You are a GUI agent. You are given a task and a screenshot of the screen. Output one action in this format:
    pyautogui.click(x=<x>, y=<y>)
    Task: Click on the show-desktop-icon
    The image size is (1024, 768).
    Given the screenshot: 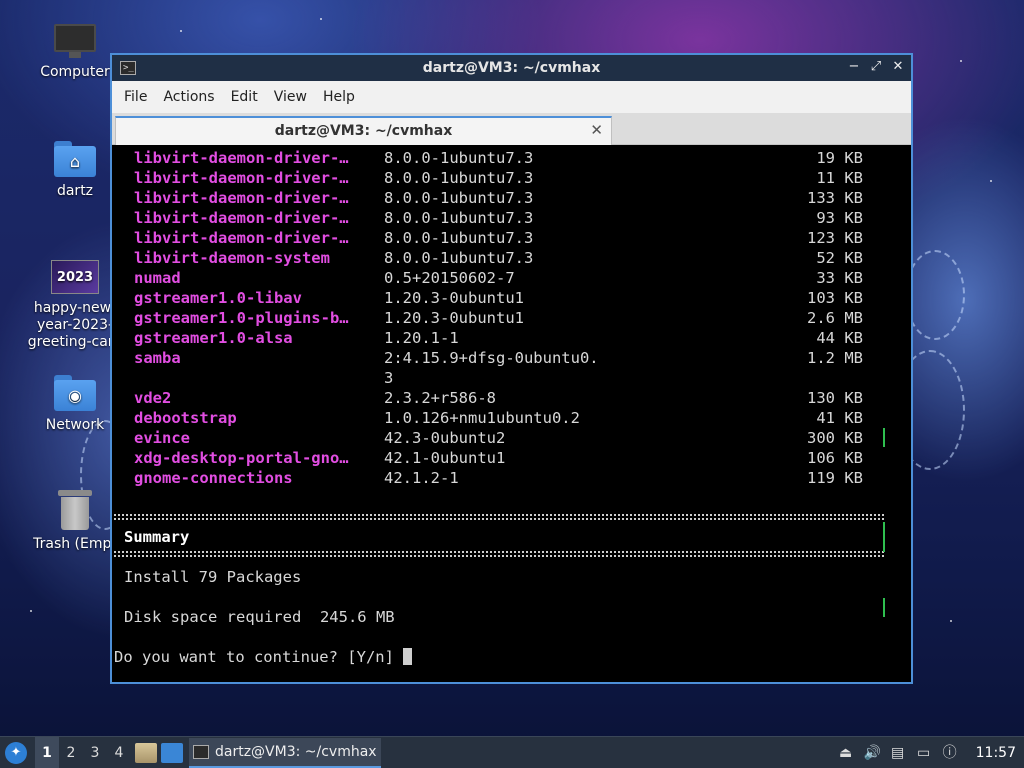 What is the action you would take?
    pyautogui.click(x=172, y=752)
    